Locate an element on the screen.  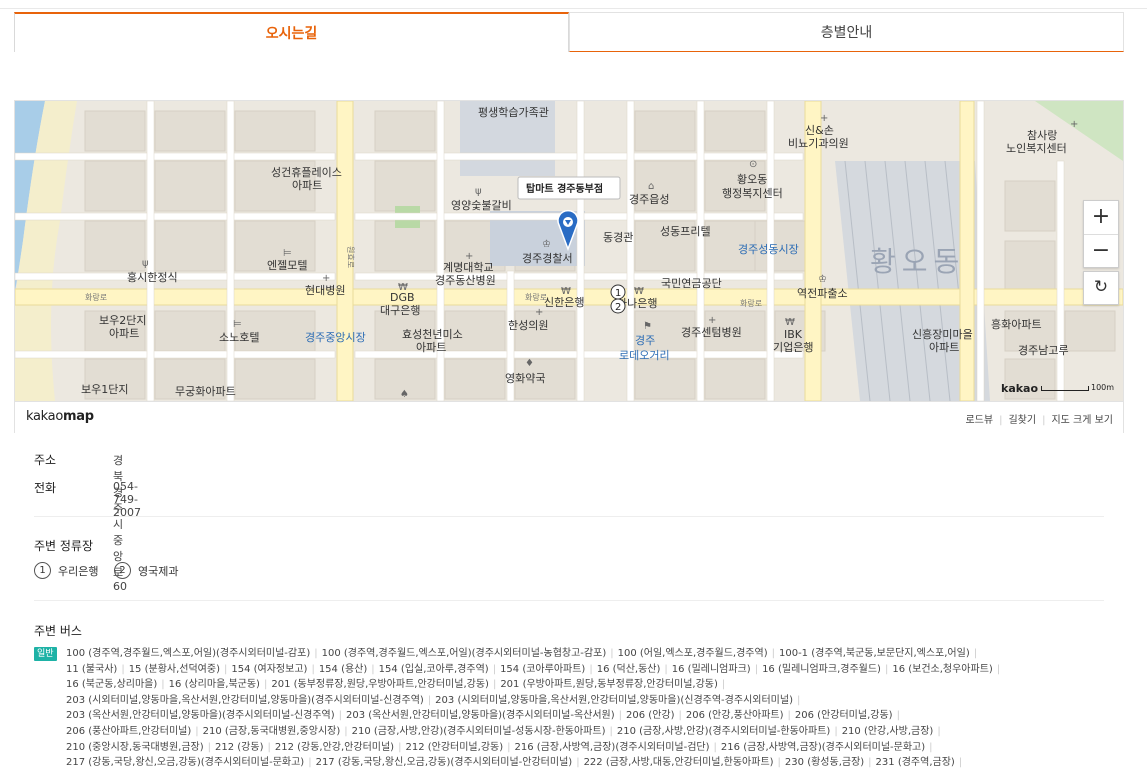
government-office-icon: ⊙ is located at coordinates (753, 164).